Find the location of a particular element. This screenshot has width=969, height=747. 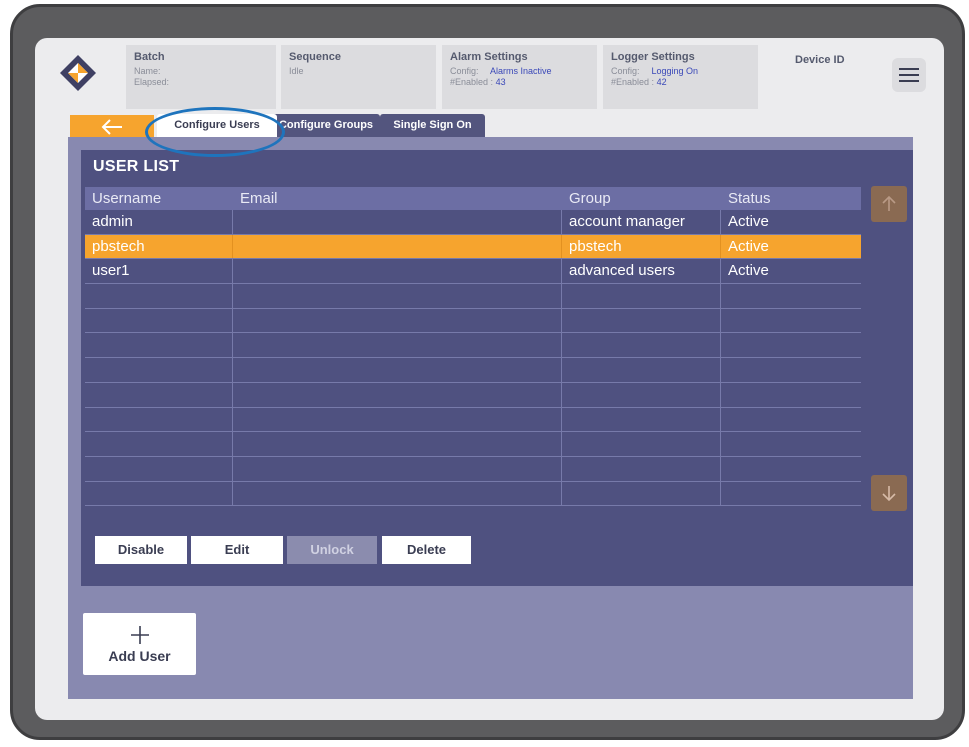

batch-name-label: Name: is located at coordinates (147, 71).